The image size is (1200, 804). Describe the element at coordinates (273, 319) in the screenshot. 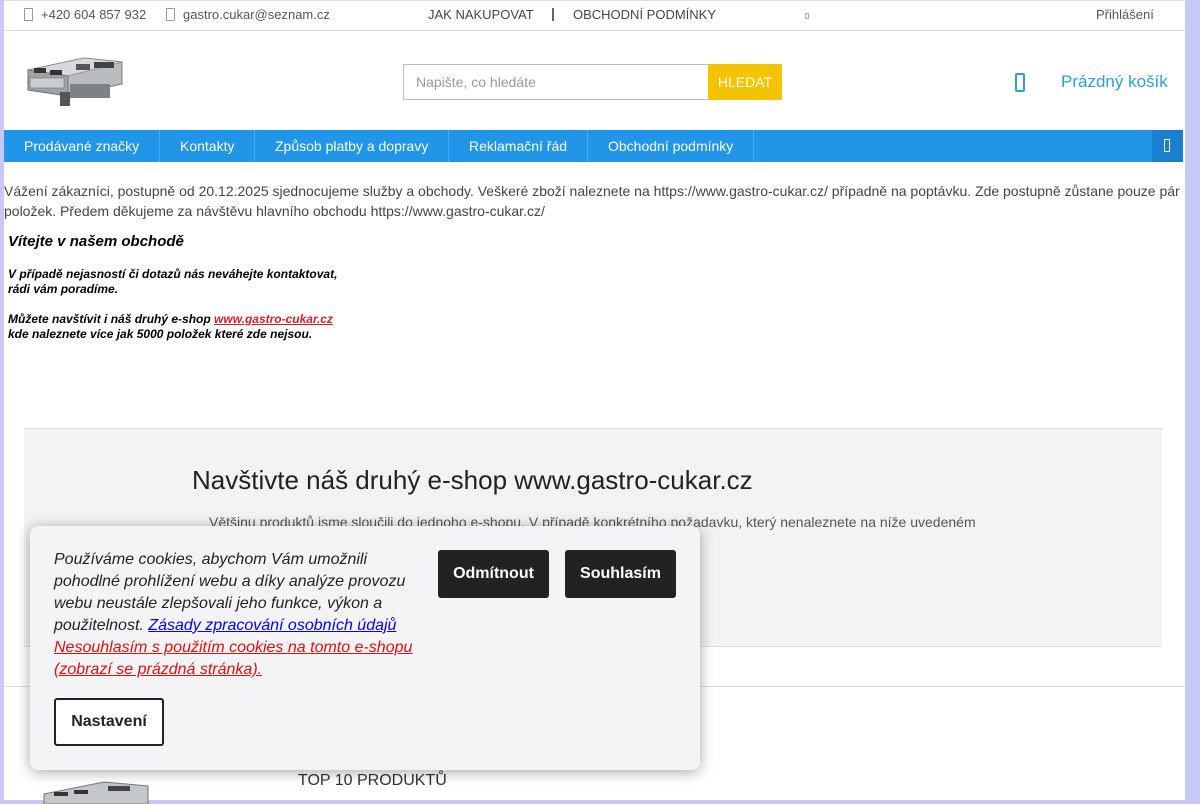

I see `gastro-cukar-link: www.gastro-cukar.cz` at that location.